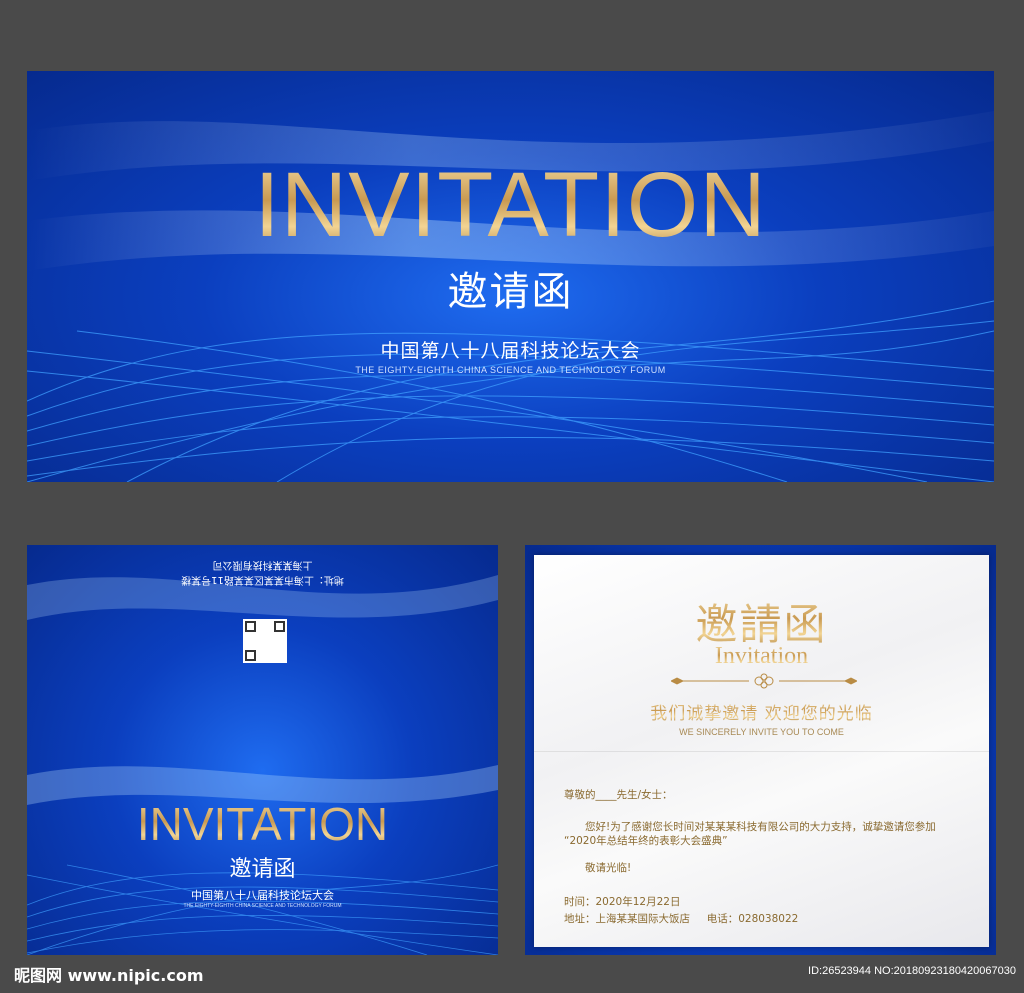 The height and width of the screenshot is (993, 1024). I want to click on qr-code-placeholder, so click(265, 641).